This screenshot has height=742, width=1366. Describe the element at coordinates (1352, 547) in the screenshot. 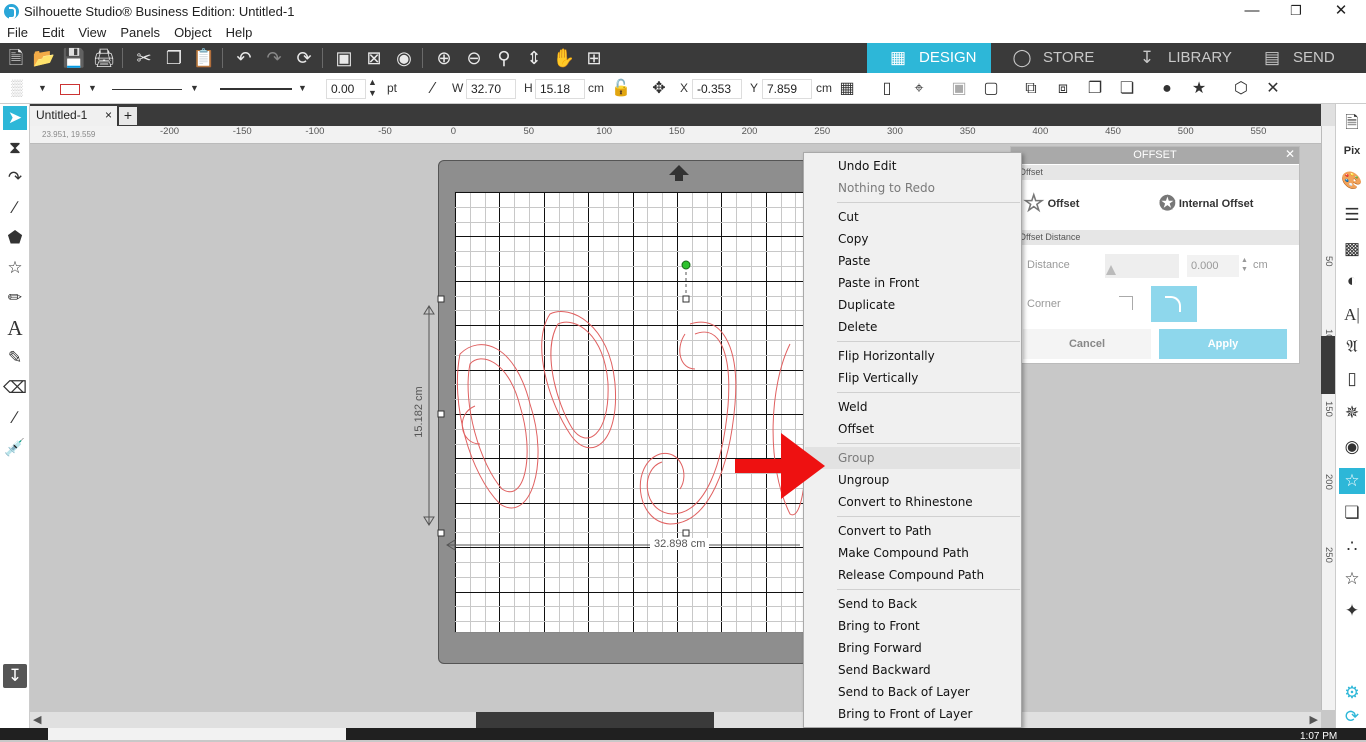

I see `rhinestone-icon: ∴` at that location.